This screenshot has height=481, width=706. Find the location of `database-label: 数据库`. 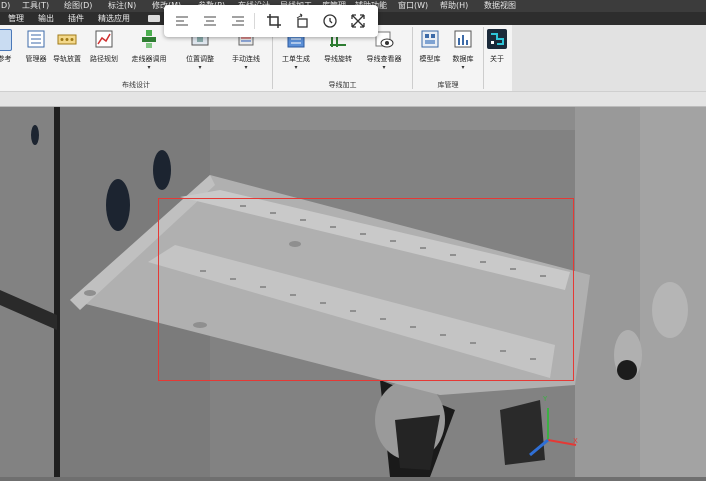

database-label: 数据库 is located at coordinates (463, 59).